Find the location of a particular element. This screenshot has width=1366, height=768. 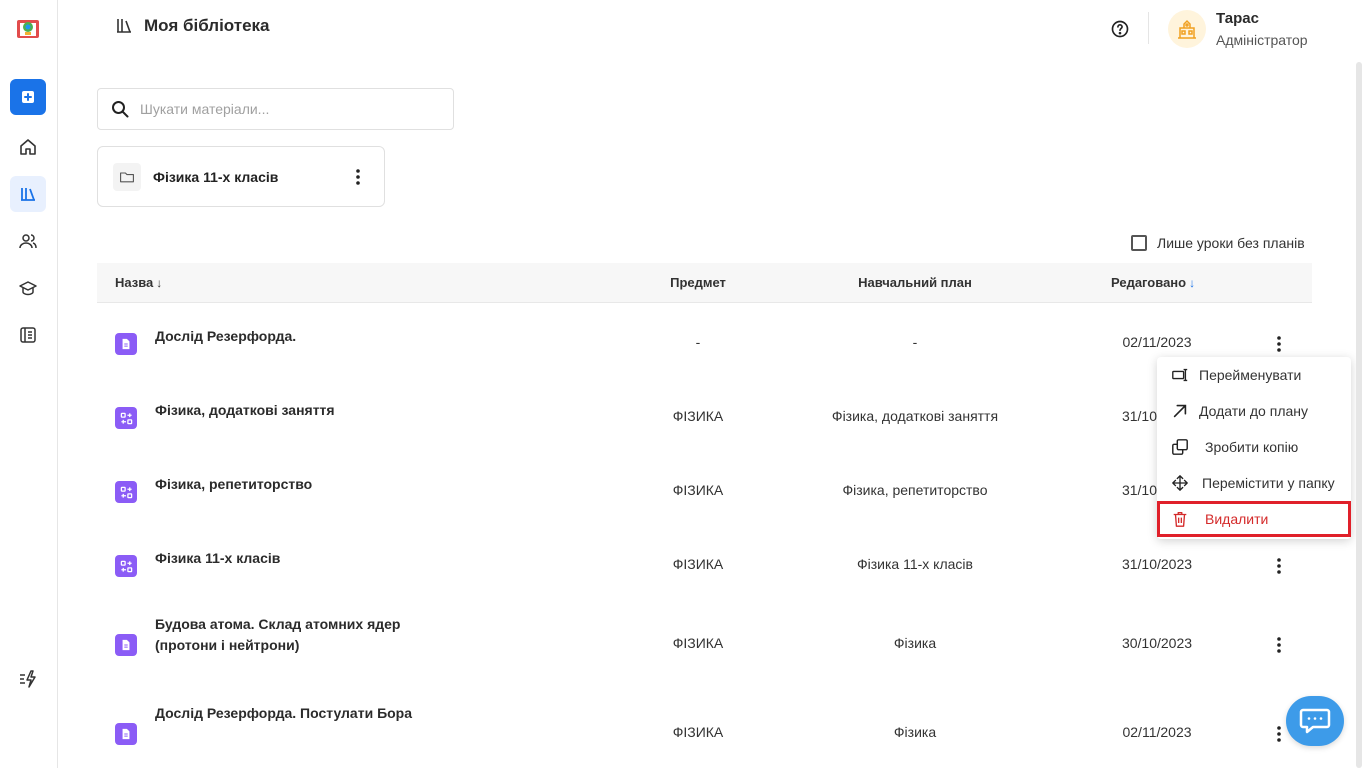

row-title: Фізика 11-х класів is located at coordinates (295, 558).